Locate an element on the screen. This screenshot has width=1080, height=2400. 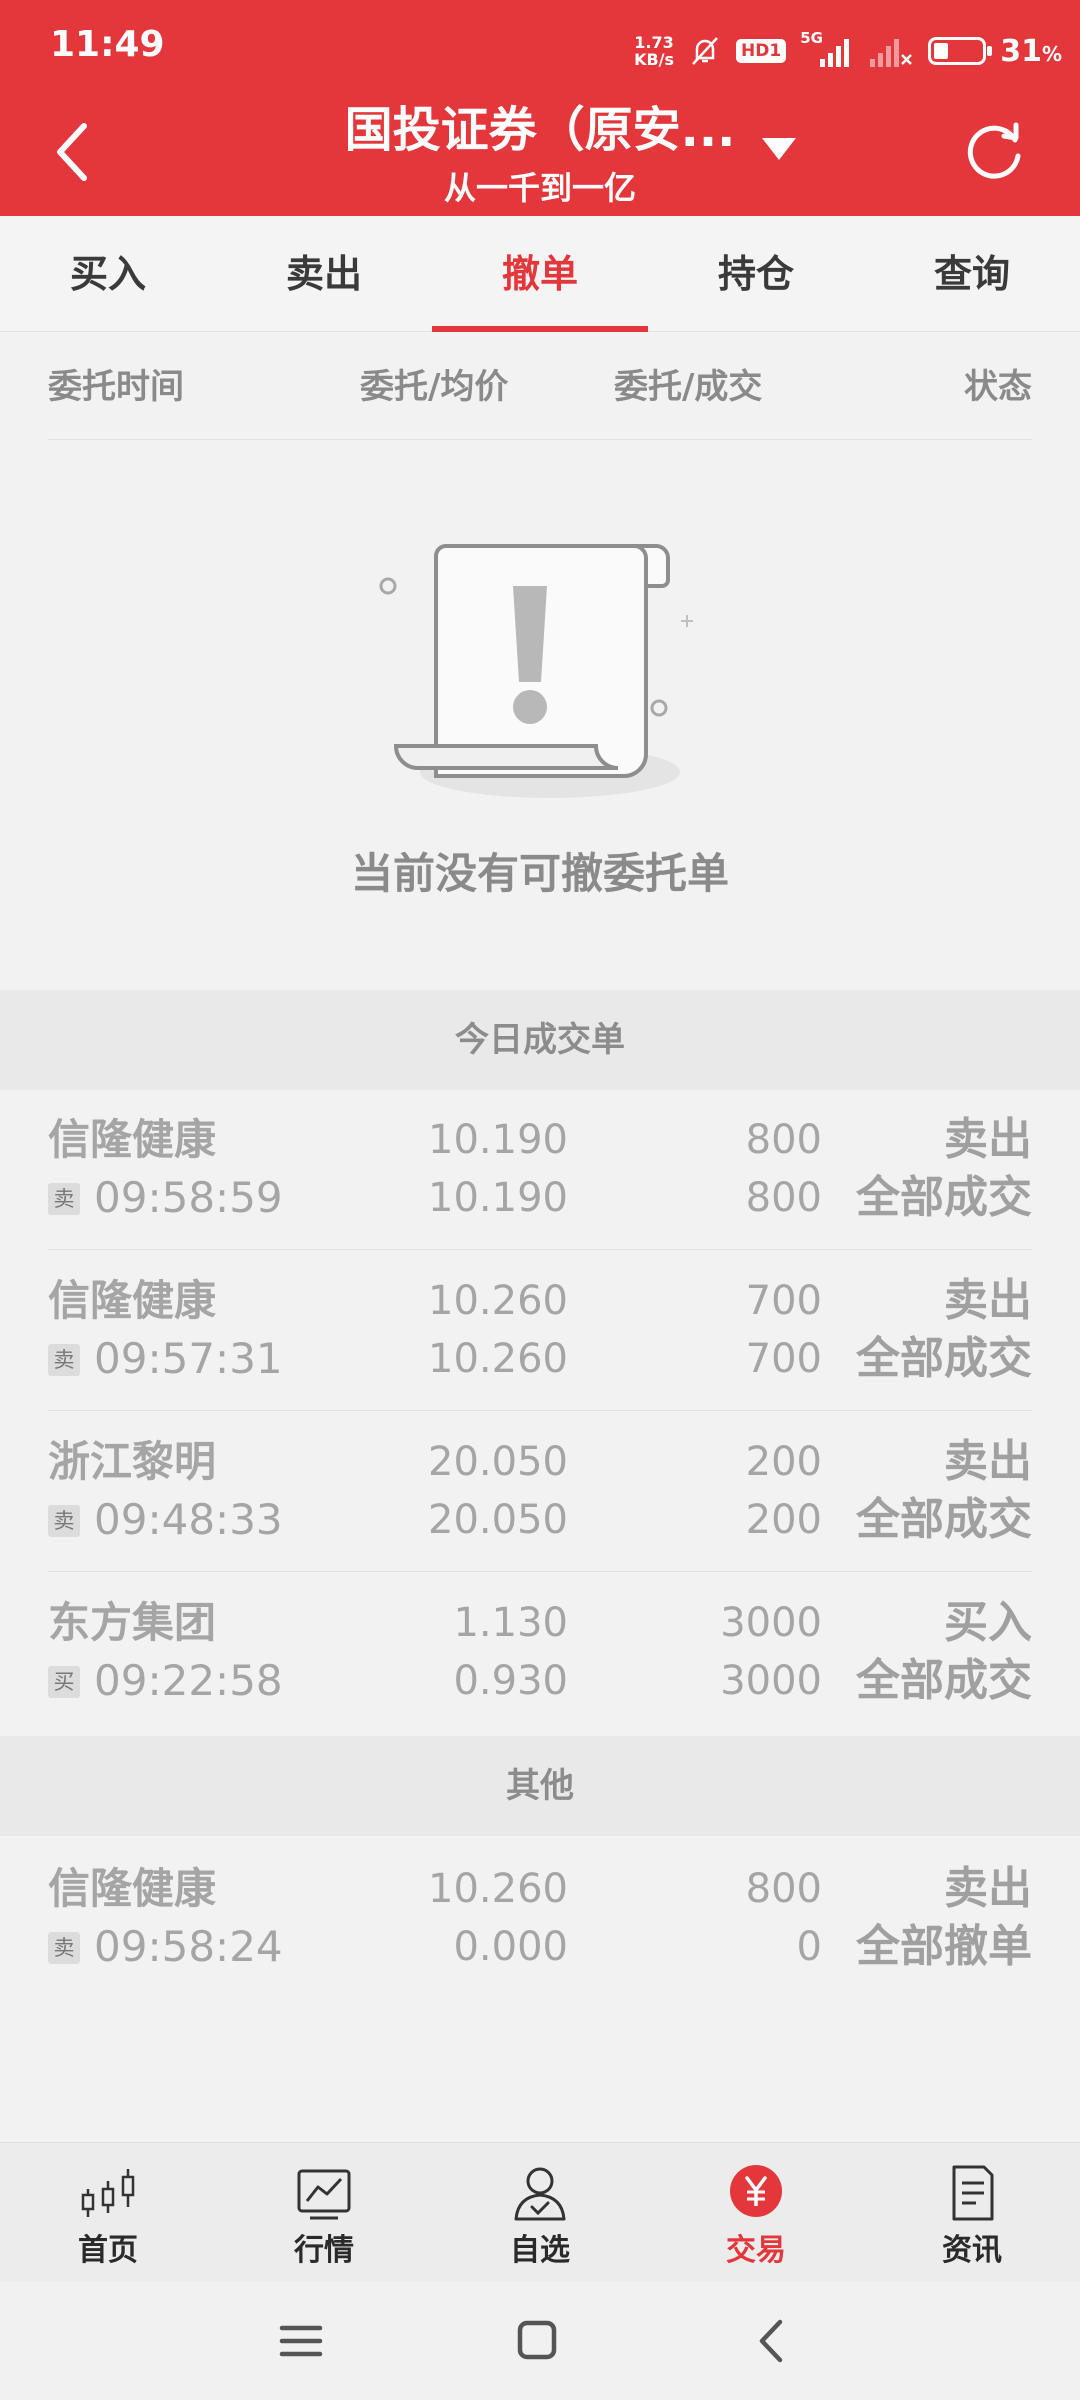
stock-name: 浙江黎明 is located at coordinates (132, 1461).